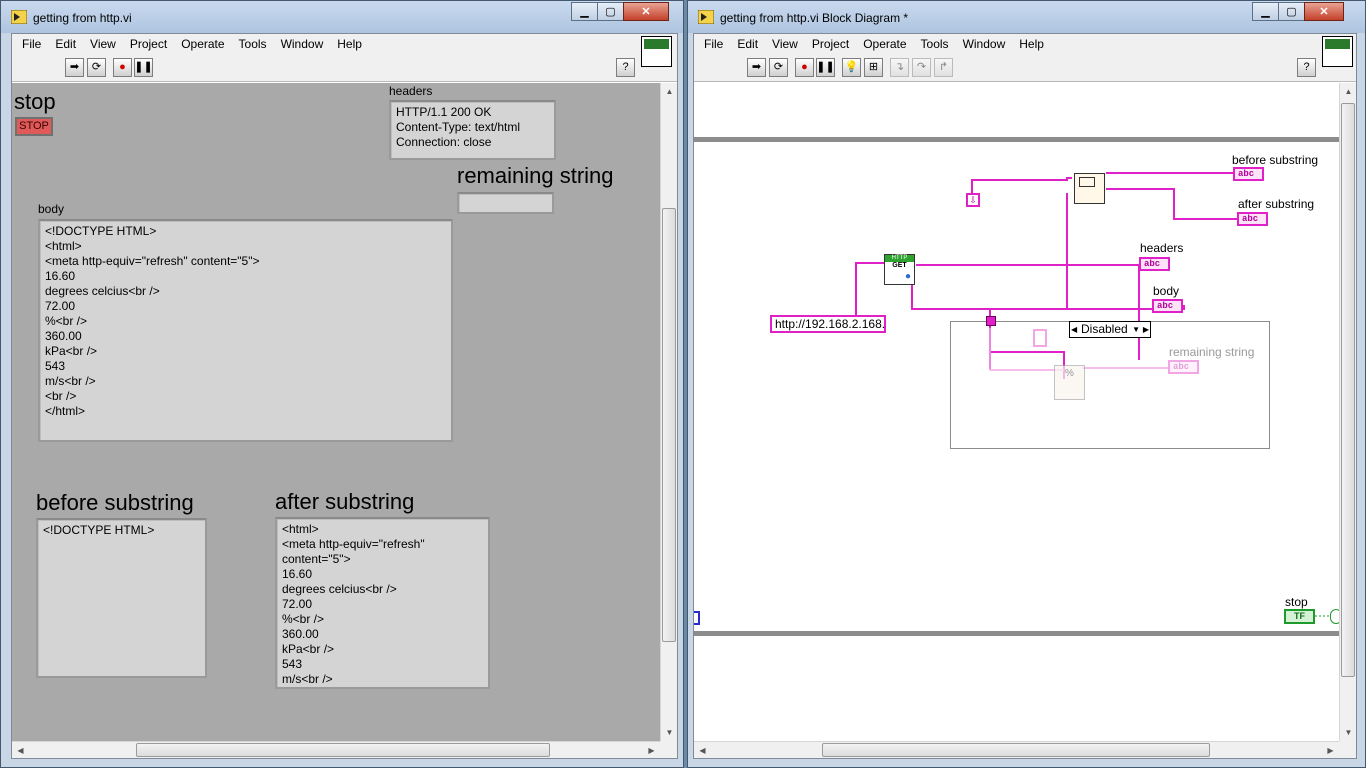 The height and width of the screenshot is (768, 1366). Describe the element at coordinates (943, 67) in the screenshot. I see `step-out-button: ↱` at that location.